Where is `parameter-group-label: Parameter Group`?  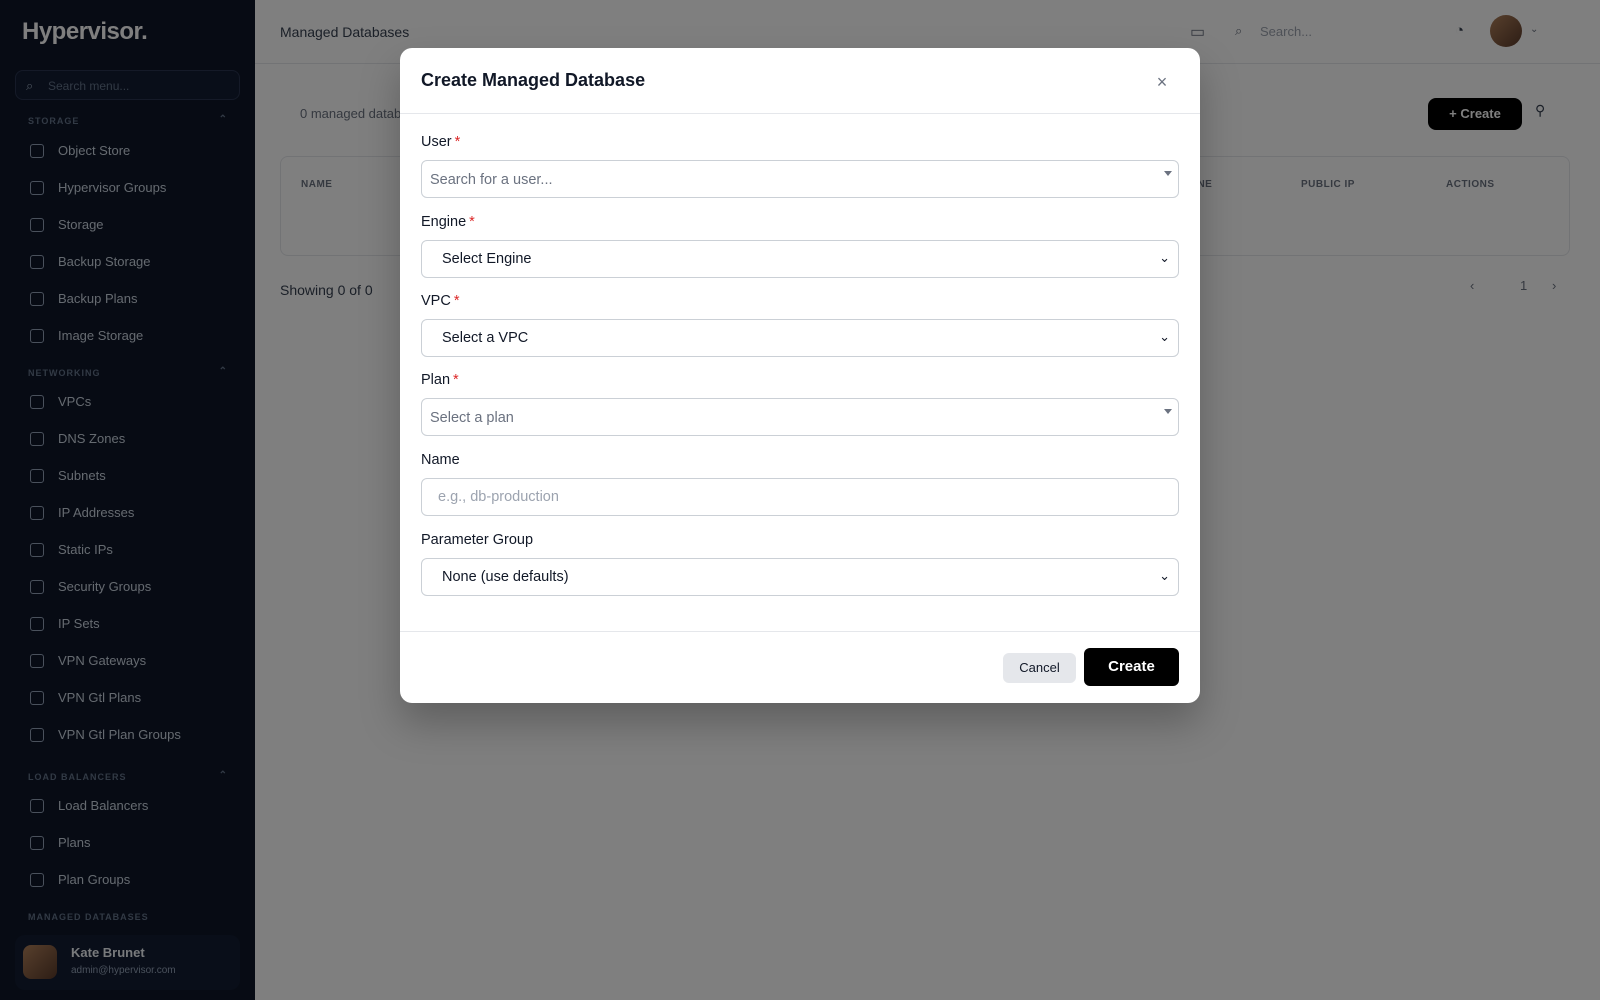
parameter-group-label: Parameter Group is located at coordinates (477, 540).